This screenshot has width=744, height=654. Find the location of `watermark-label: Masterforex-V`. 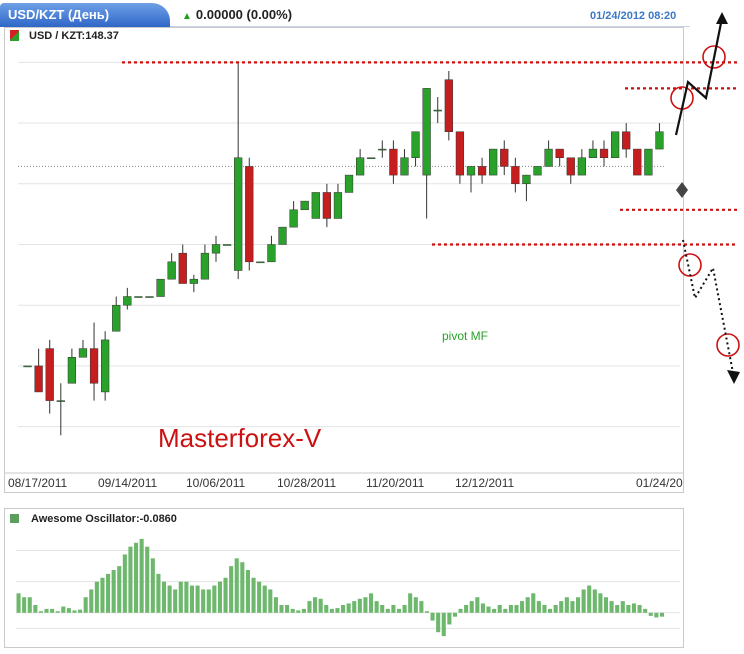

watermark-label: Masterforex-V is located at coordinates (240, 438).